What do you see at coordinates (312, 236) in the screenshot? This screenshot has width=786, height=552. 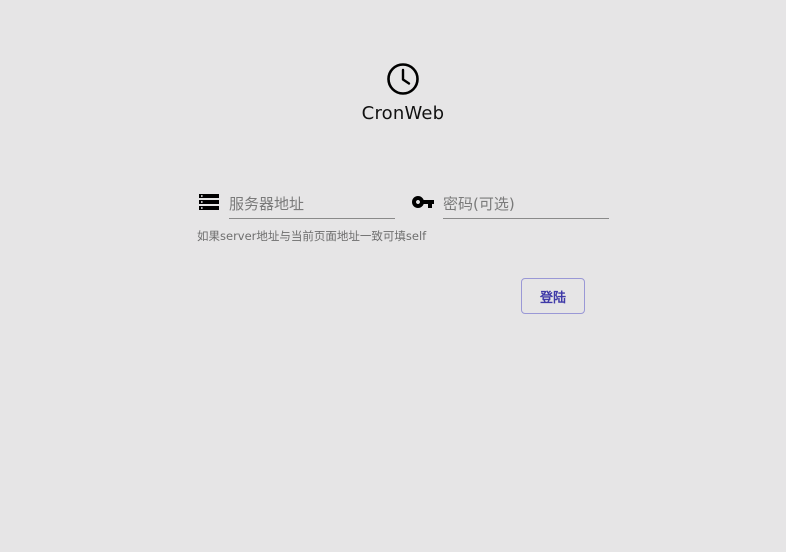 I see `server-hint-text: 如果server地址与当前页面地址一致可填self` at bounding box center [312, 236].